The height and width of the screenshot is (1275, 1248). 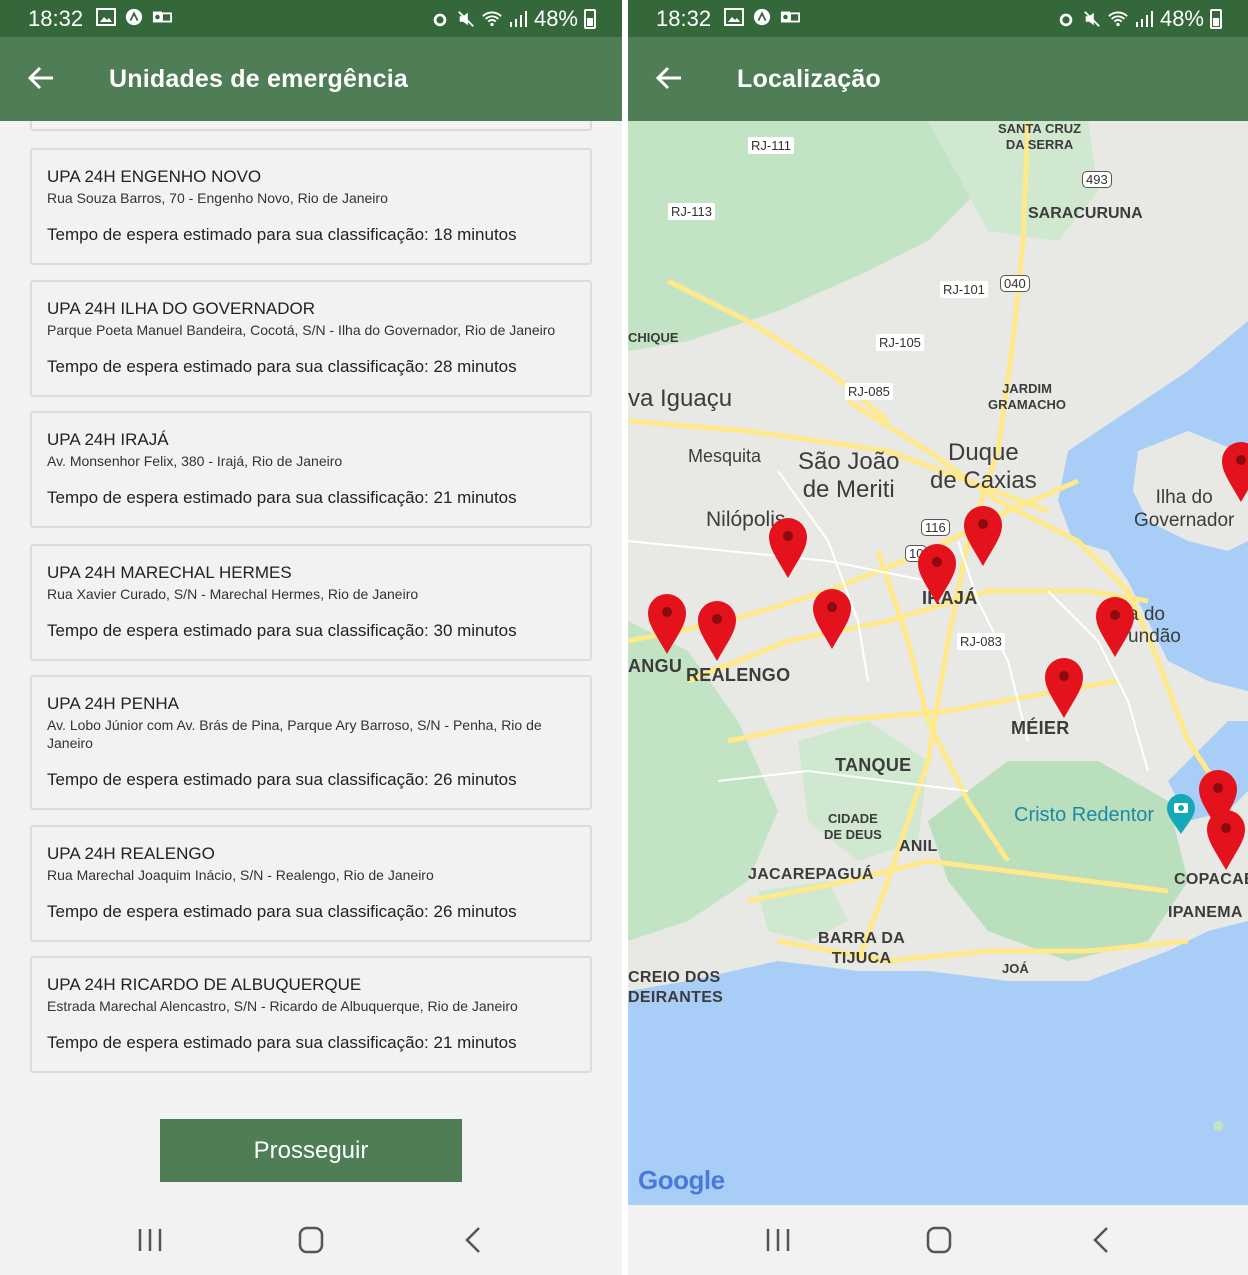 What do you see at coordinates (983, 466) in the screenshot?
I see `map-label-duque-caxias: Duque de Caxias` at bounding box center [983, 466].